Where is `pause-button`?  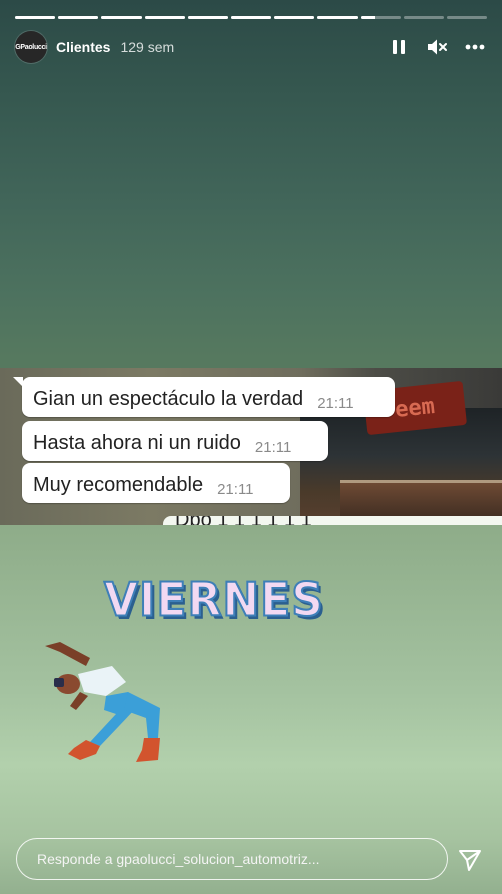
pause-button is located at coordinates (399, 47).